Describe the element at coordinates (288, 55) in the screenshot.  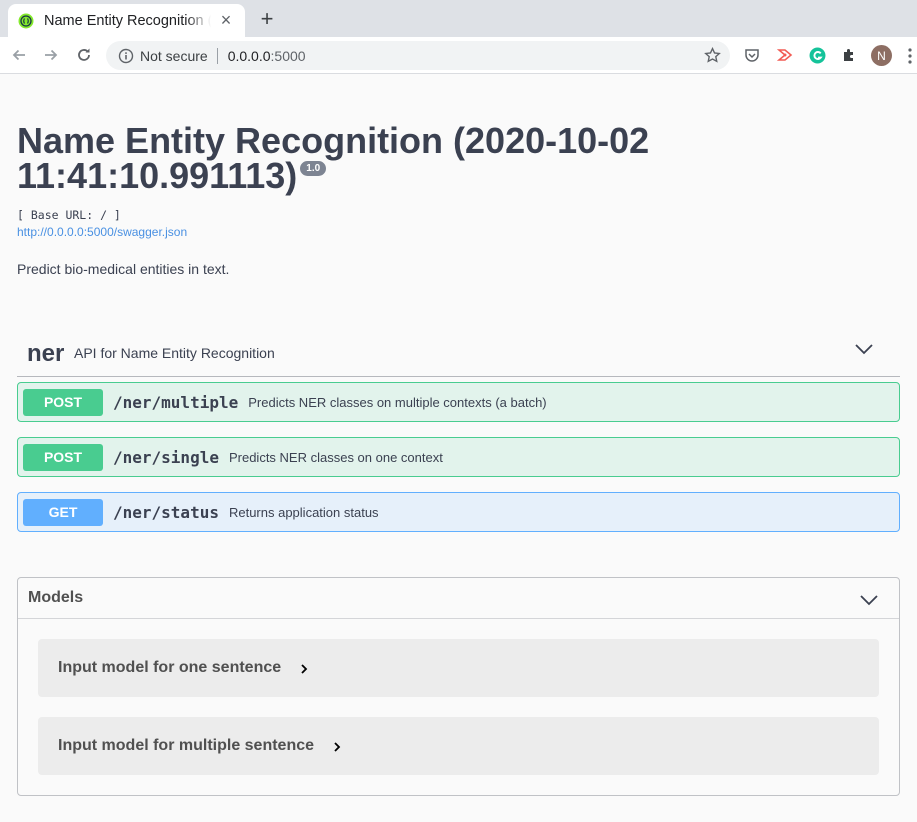
I see `url-port: :5000` at that location.